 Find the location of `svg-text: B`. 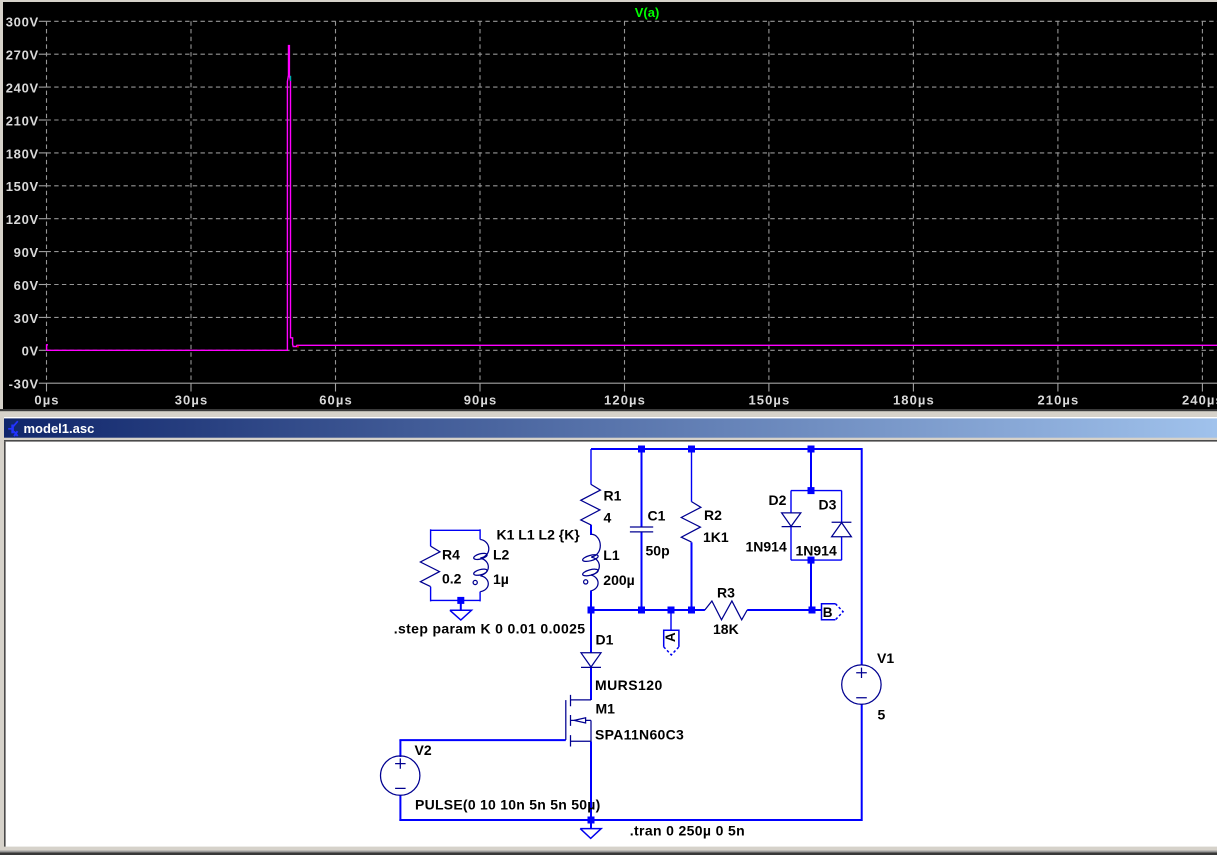

svg-text: B is located at coordinates (828, 612).